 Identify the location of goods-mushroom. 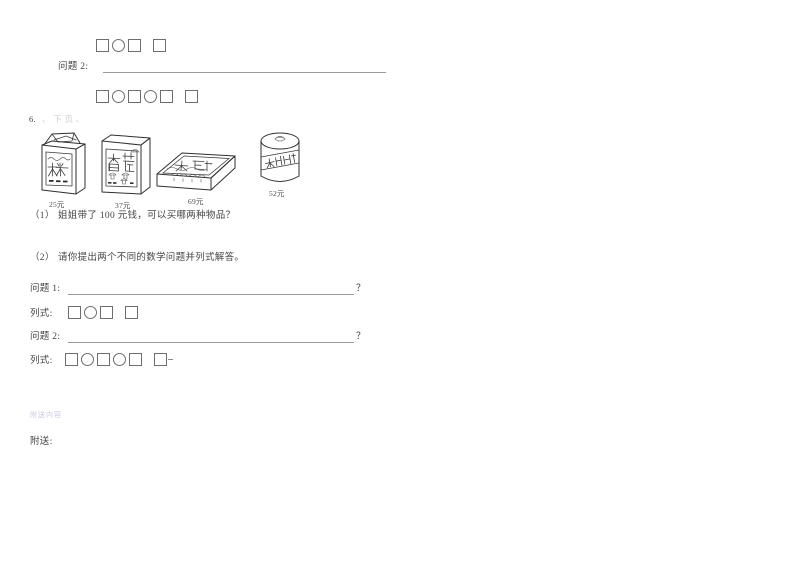
(126, 164).